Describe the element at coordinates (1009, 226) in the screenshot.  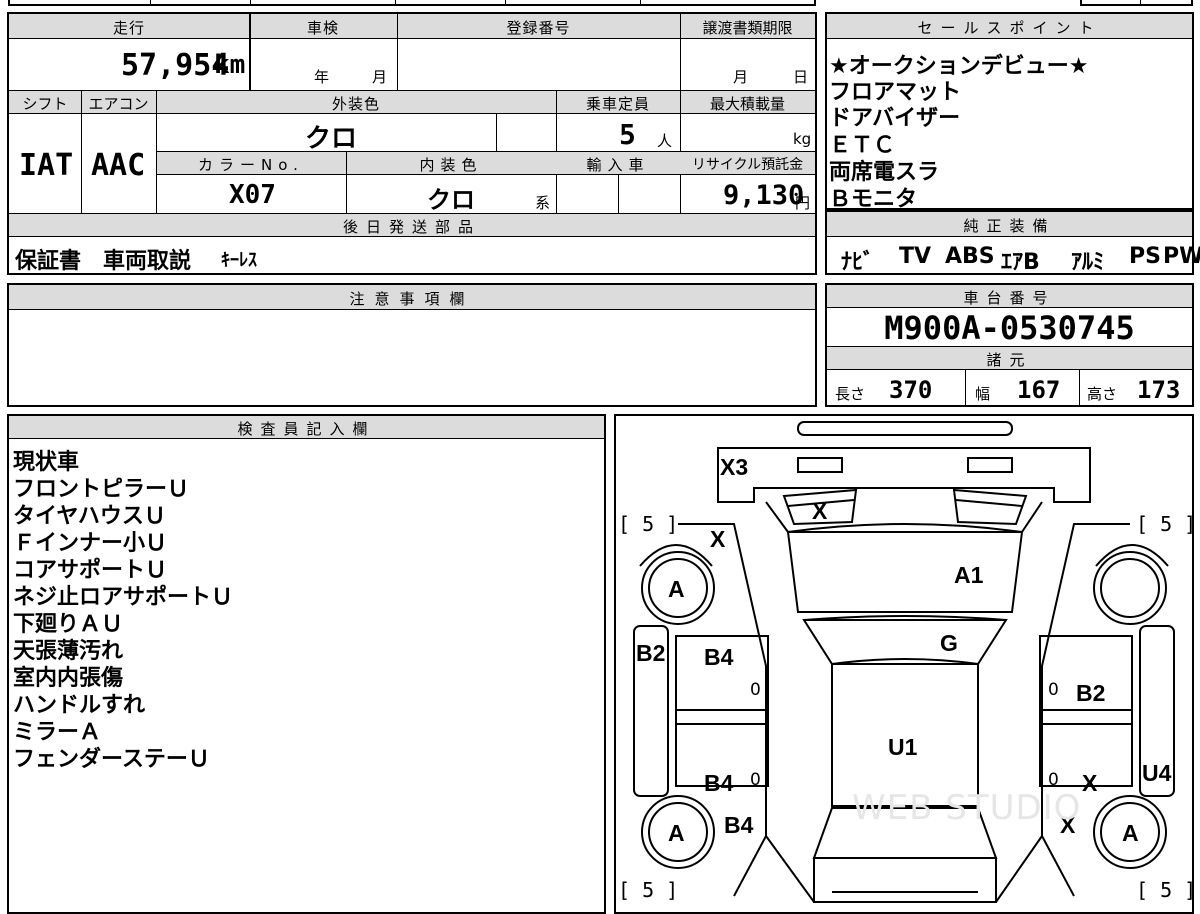
I see `equipment-label: 純正装備` at that location.